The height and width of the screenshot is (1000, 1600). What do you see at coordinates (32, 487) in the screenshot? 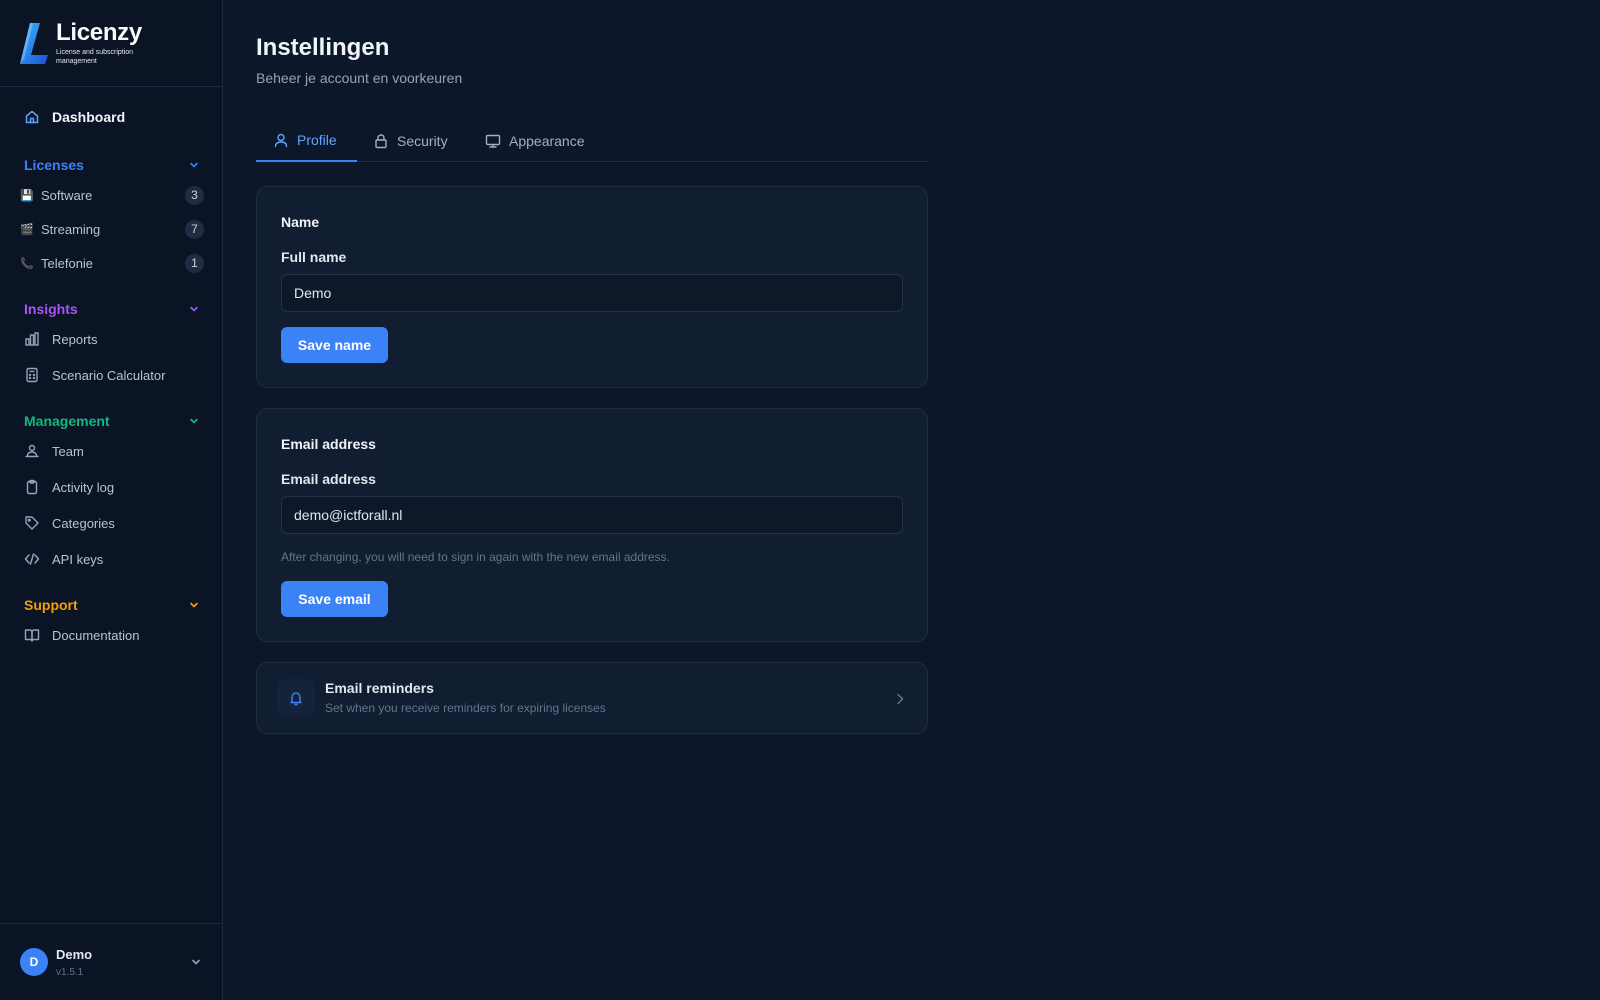
I see `clipboard-icon` at bounding box center [32, 487].